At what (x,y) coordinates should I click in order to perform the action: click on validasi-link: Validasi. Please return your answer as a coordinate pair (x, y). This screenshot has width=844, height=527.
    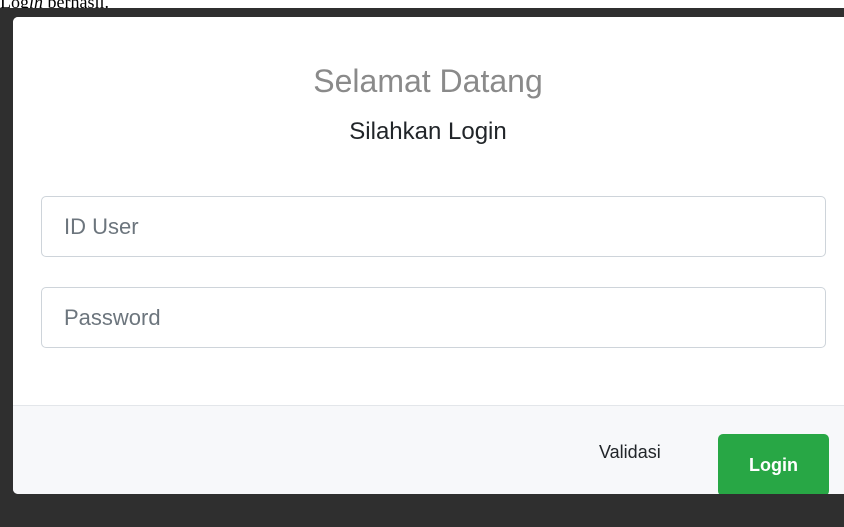
    Looking at the image, I should click on (630, 452).